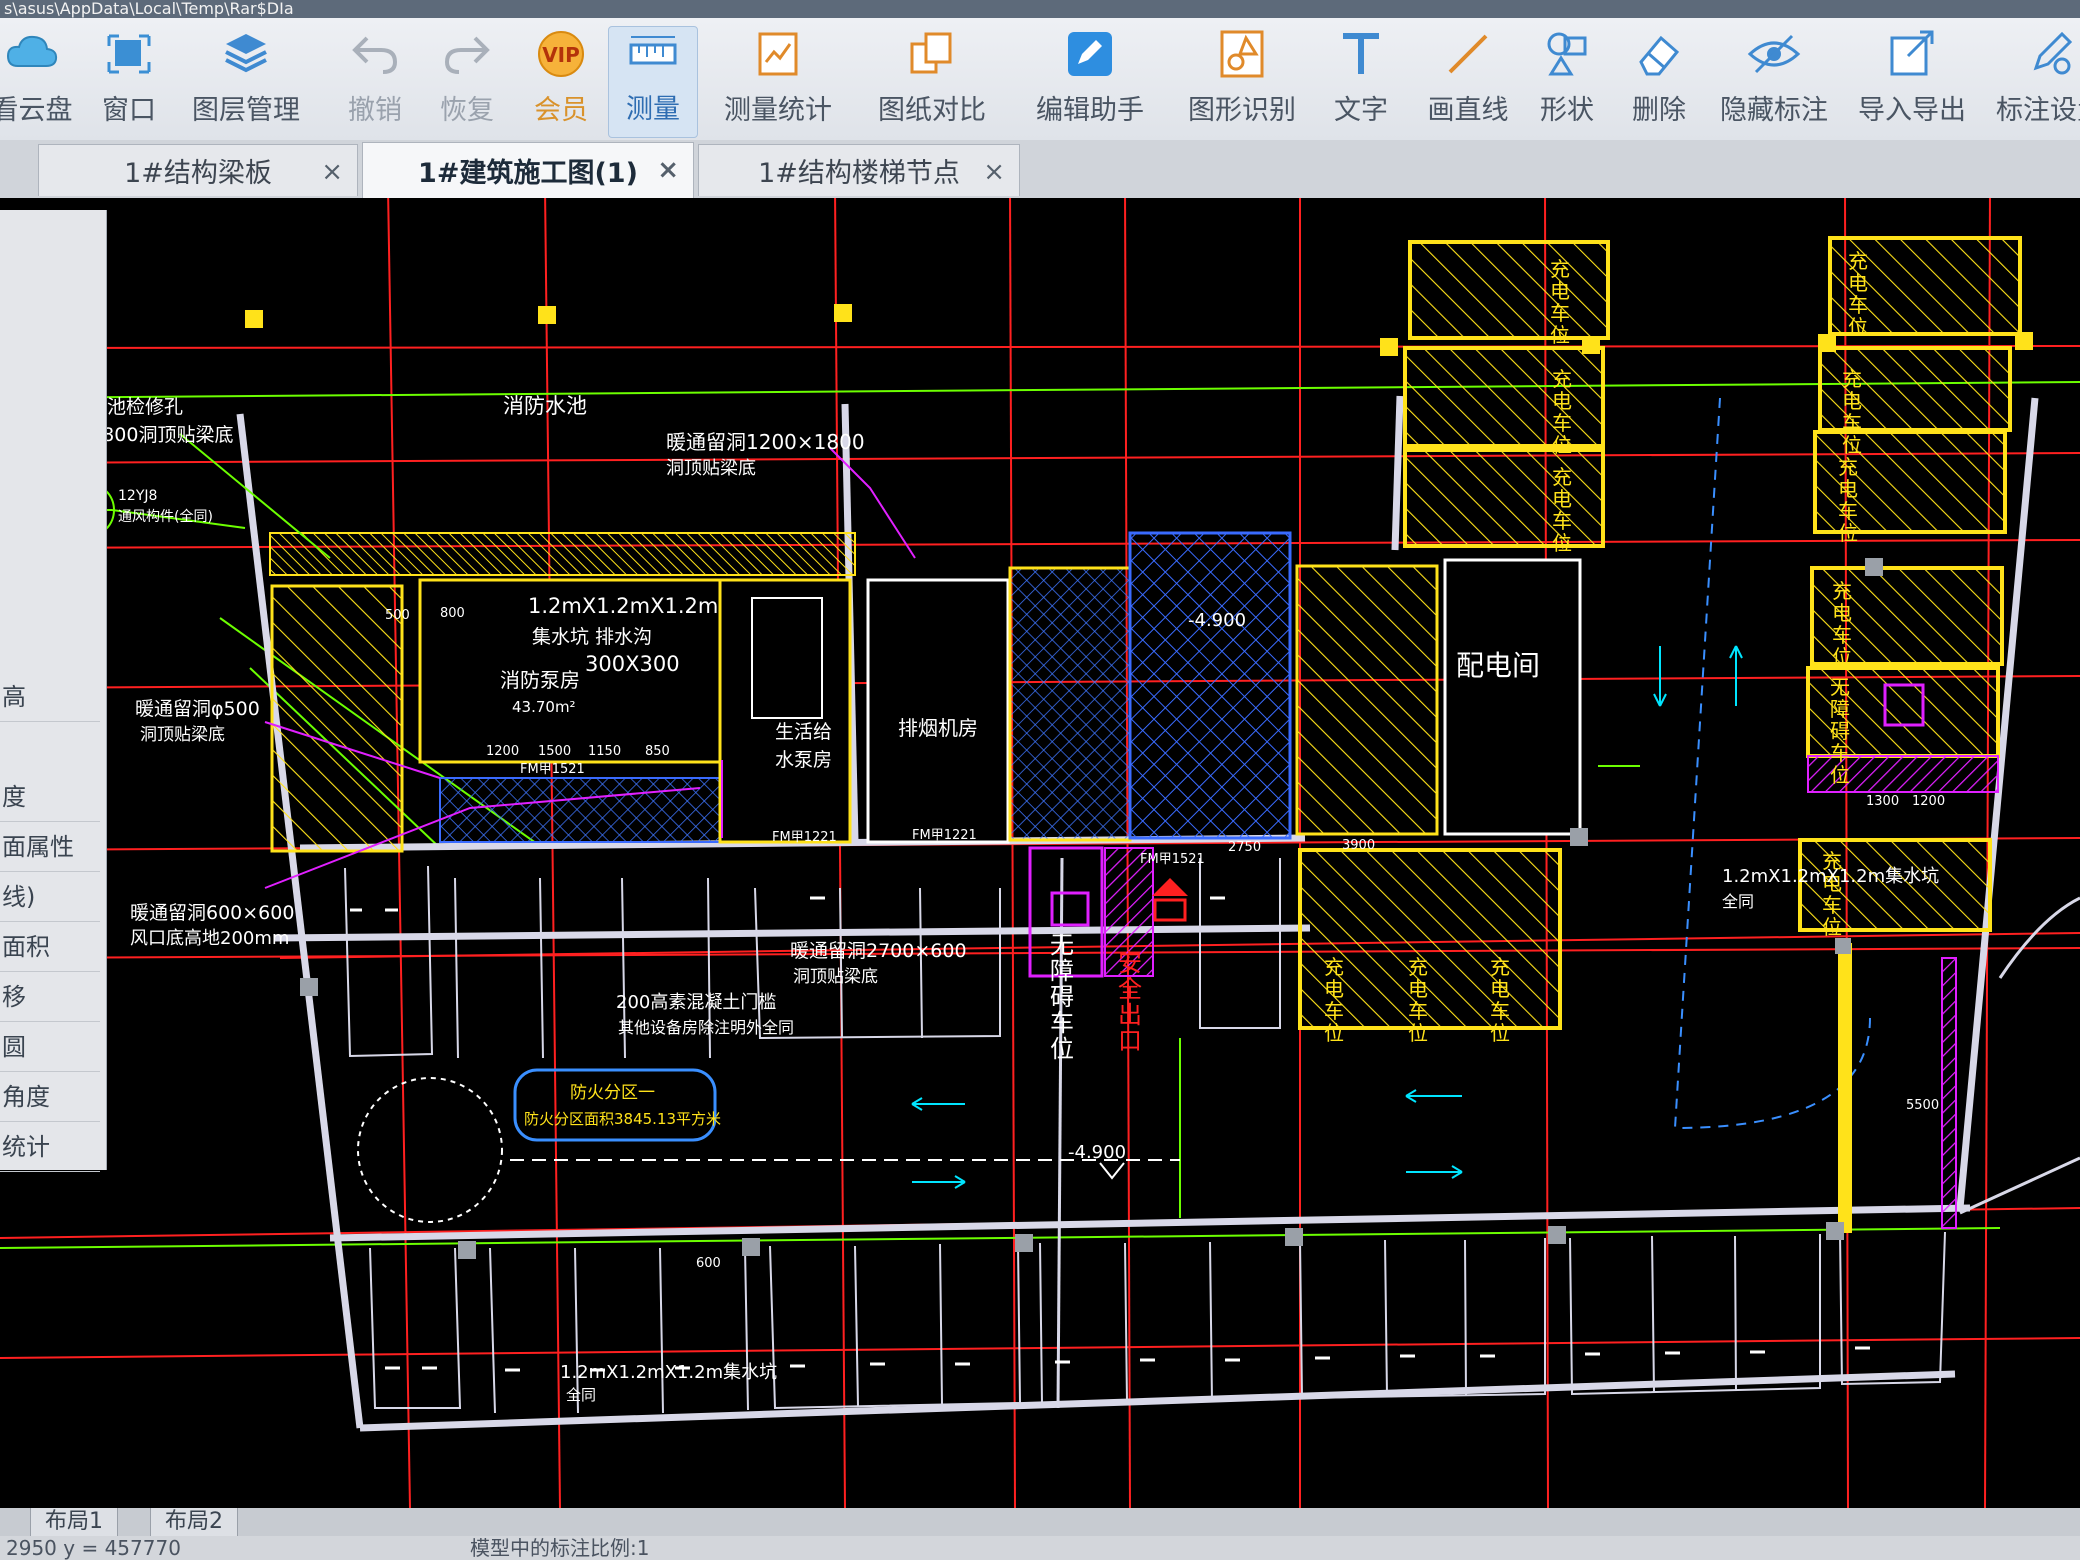  Describe the element at coordinates (528, 173) in the screenshot. I see `tab-label: 1#建筑施工图(1)` at that location.